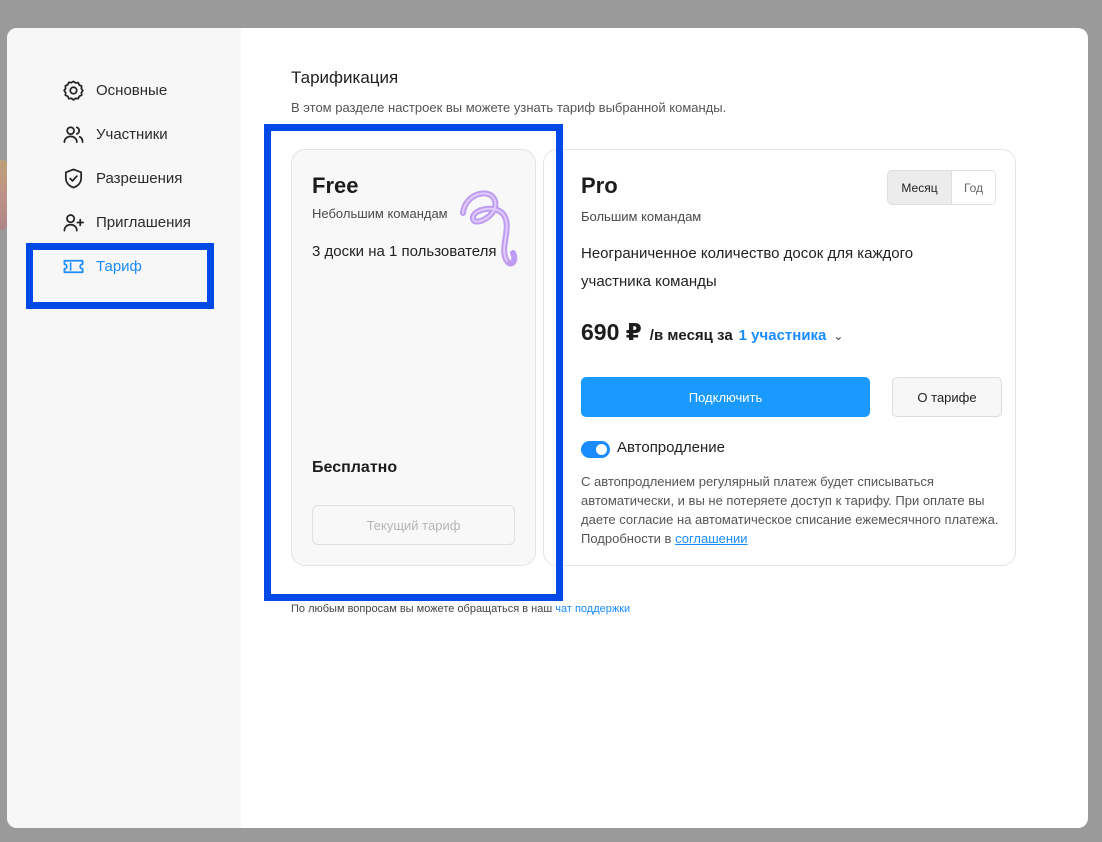 The image size is (1102, 842). I want to click on page-overlay-top, so click(551, 14).